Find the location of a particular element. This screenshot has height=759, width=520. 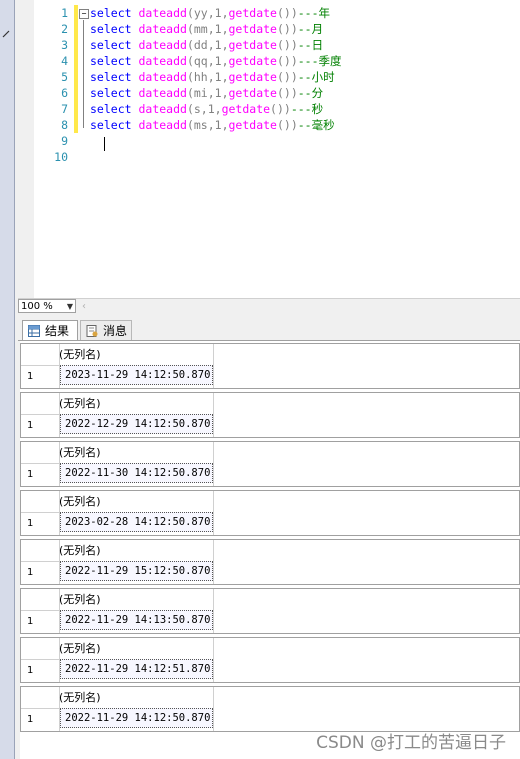

arguments: (yy,1, is located at coordinates (207, 13).